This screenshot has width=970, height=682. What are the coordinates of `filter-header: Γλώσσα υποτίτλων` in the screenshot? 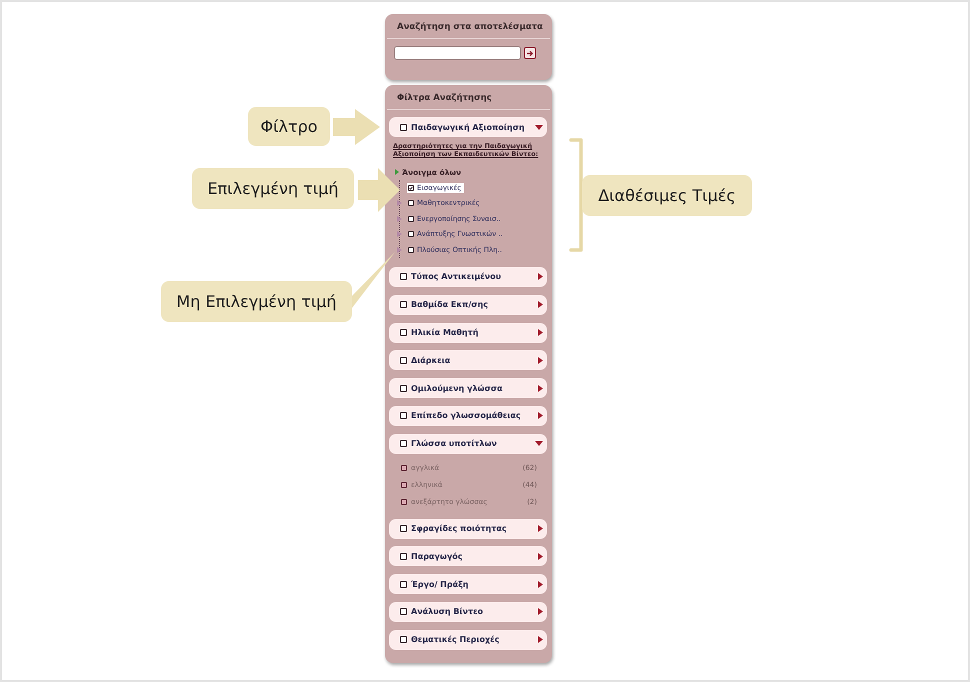 It's located at (468, 444).